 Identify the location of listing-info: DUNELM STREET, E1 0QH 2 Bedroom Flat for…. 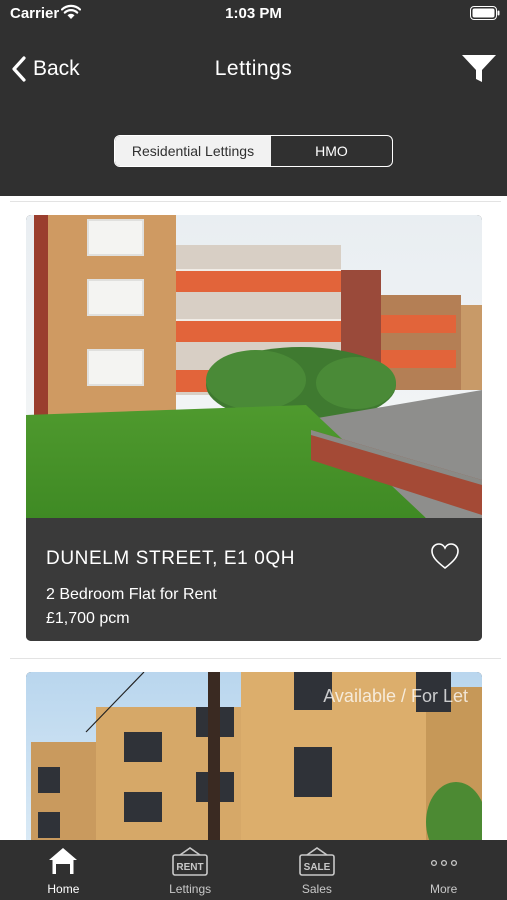
(254, 579).